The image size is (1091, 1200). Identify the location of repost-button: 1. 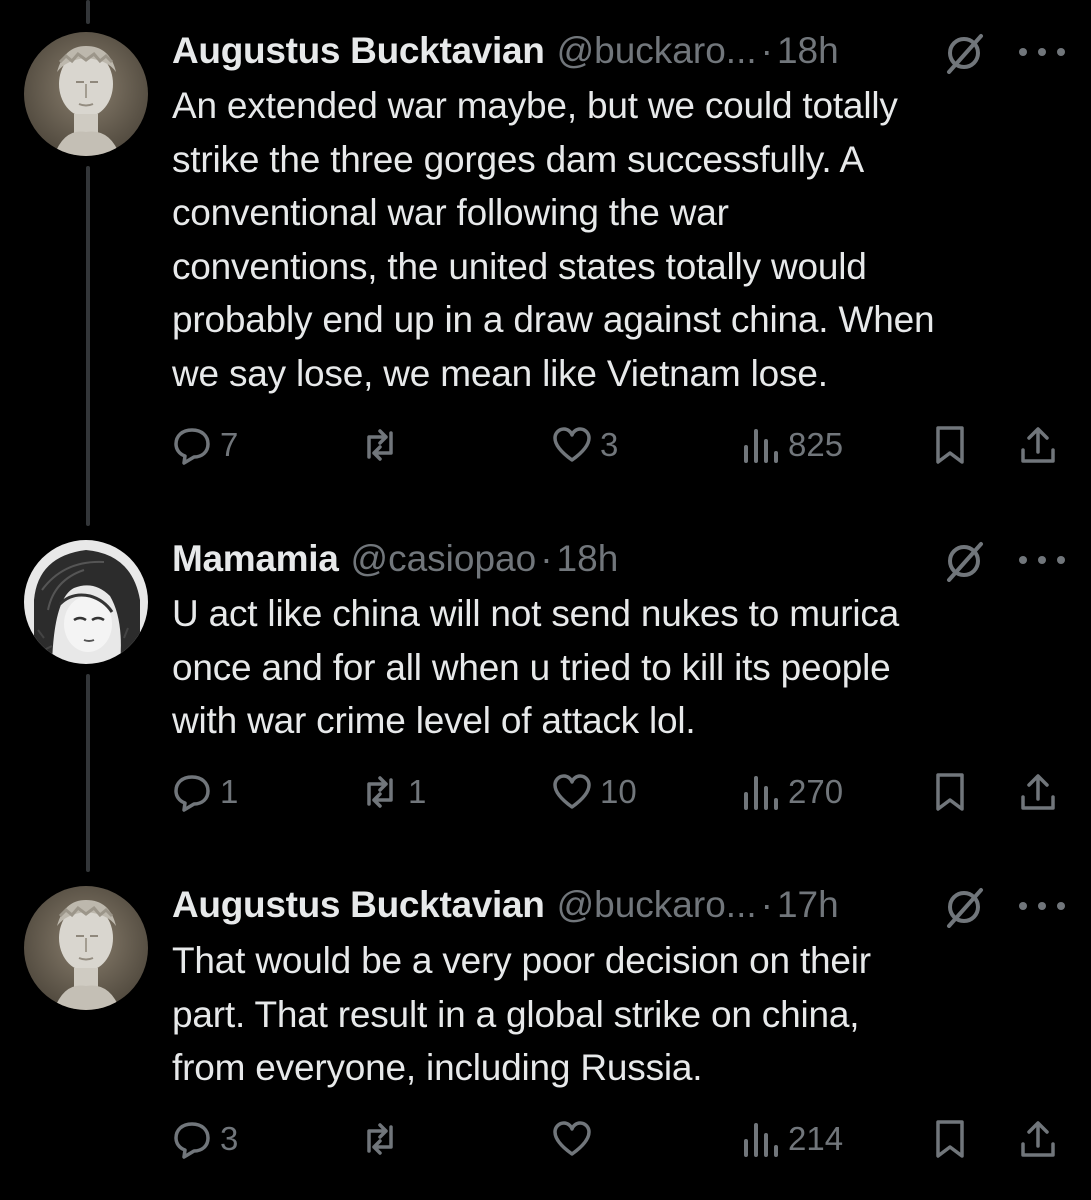
(393, 792).